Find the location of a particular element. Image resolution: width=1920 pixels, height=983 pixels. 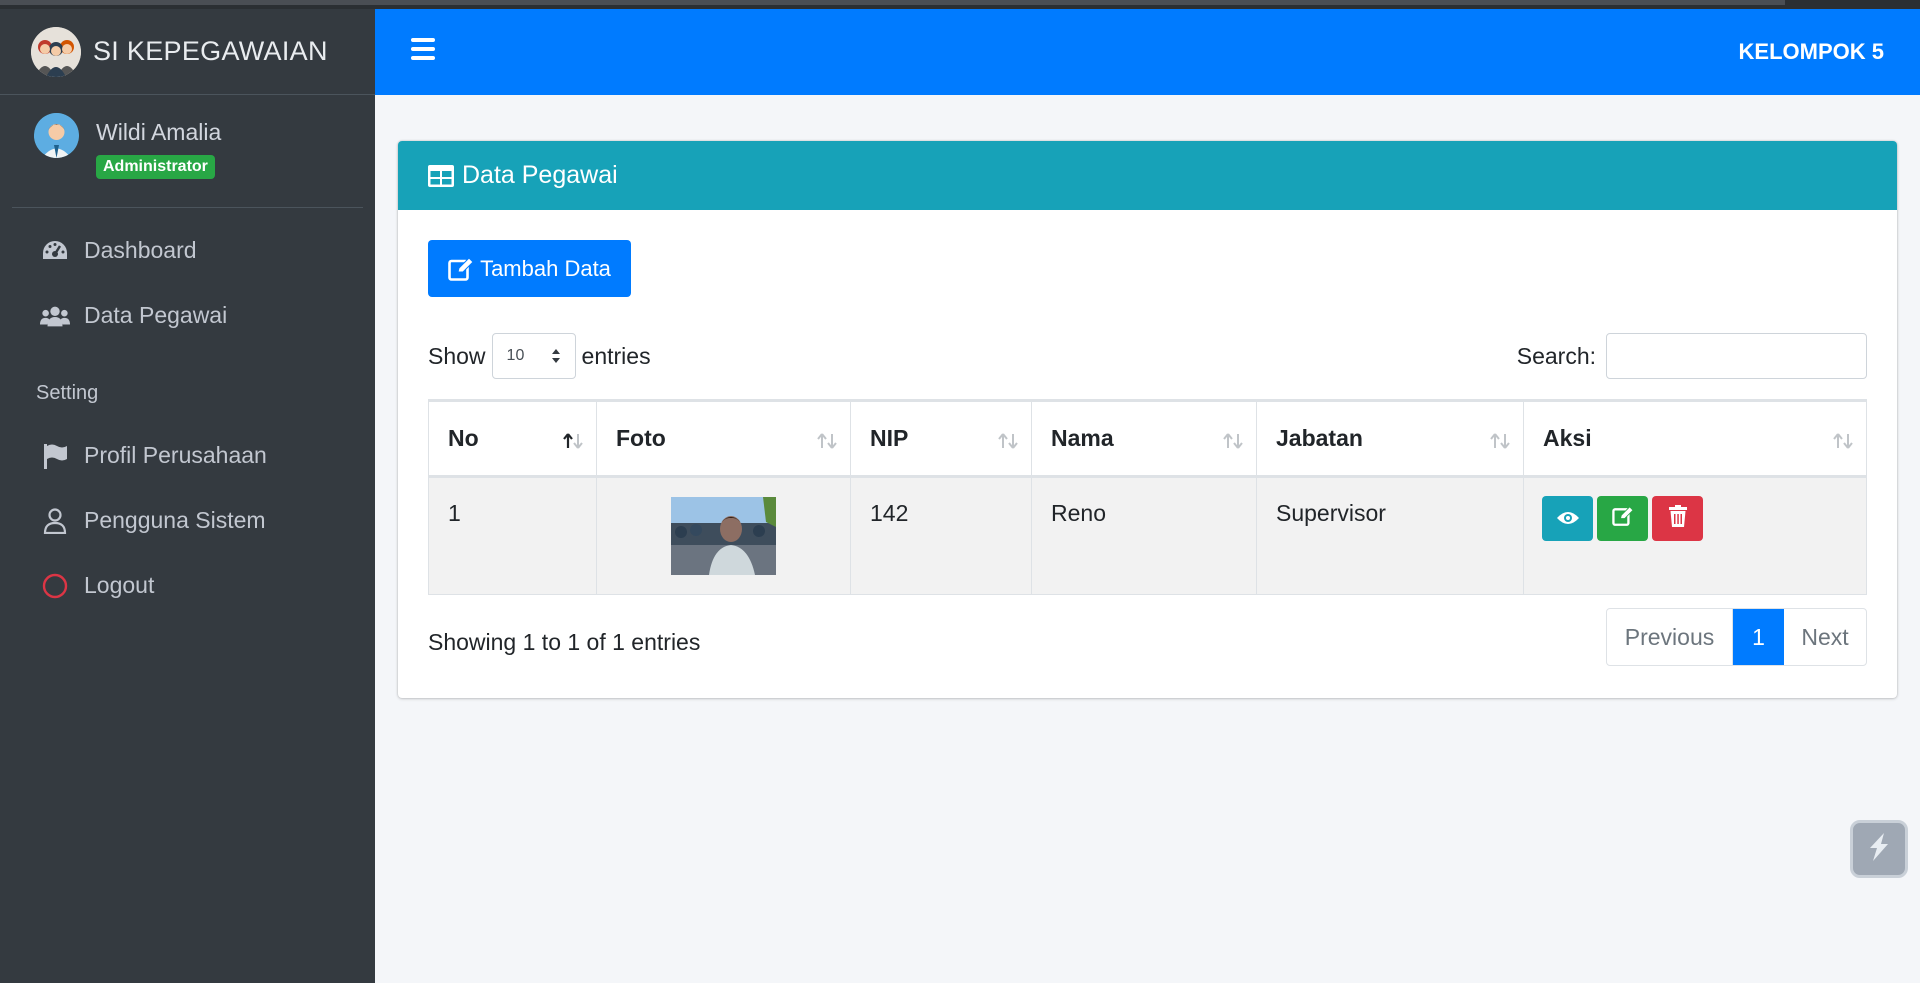

column-header-nama: Nama is located at coordinates (1144, 438).